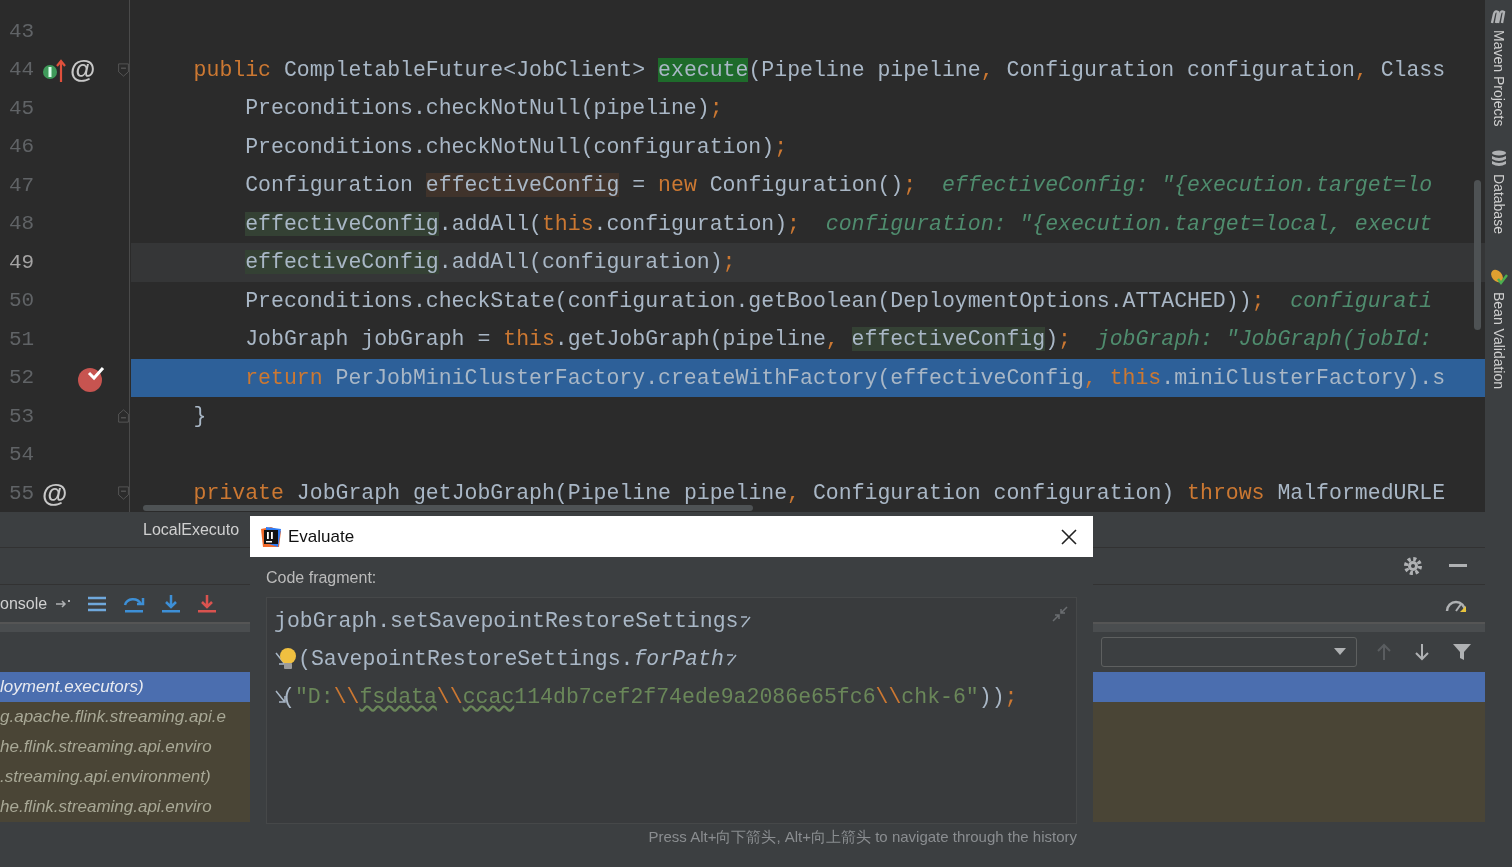 The image size is (1512, 867). Describe the element at coordinates (22, 224) in the screenshot. I see `line-number: 48` at that location.